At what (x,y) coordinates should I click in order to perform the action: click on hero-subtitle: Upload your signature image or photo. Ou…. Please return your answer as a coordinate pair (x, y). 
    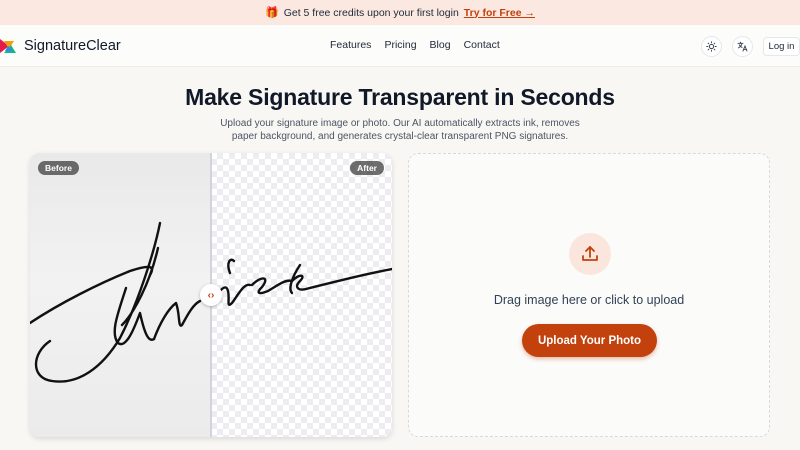
    Looking at the image, I should click on (400, 130).